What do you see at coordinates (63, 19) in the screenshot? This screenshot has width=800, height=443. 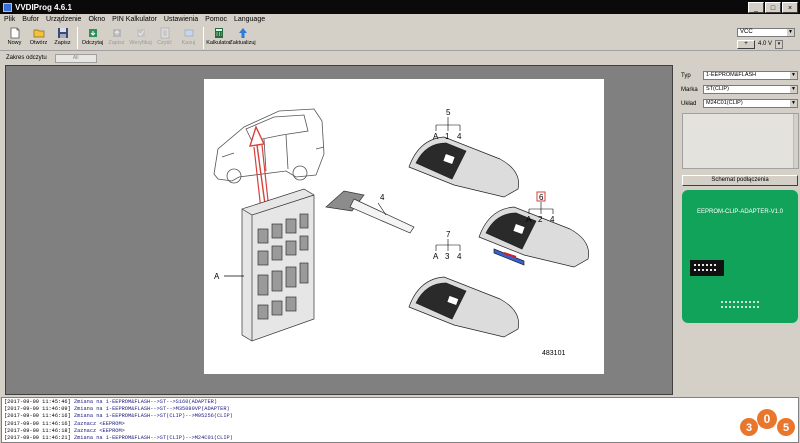 I see `menu-device: Urządzenie` at bounding box center [63, 19].